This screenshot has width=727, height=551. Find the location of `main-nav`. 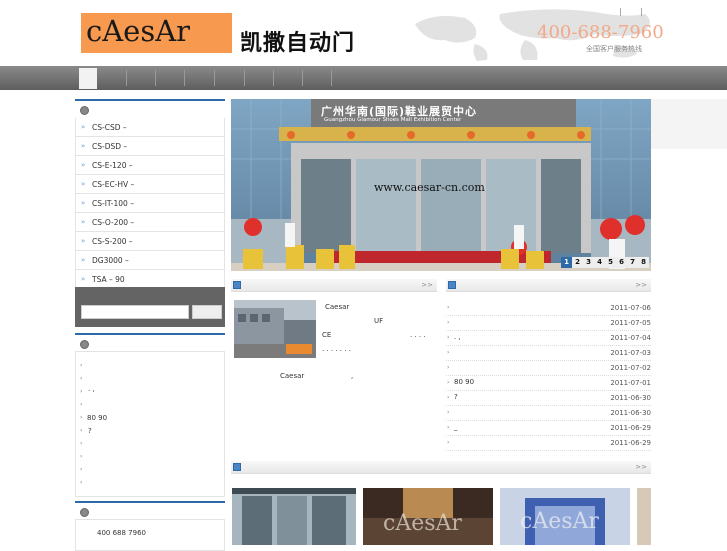

main-nav is located at coordinates (363, 78).